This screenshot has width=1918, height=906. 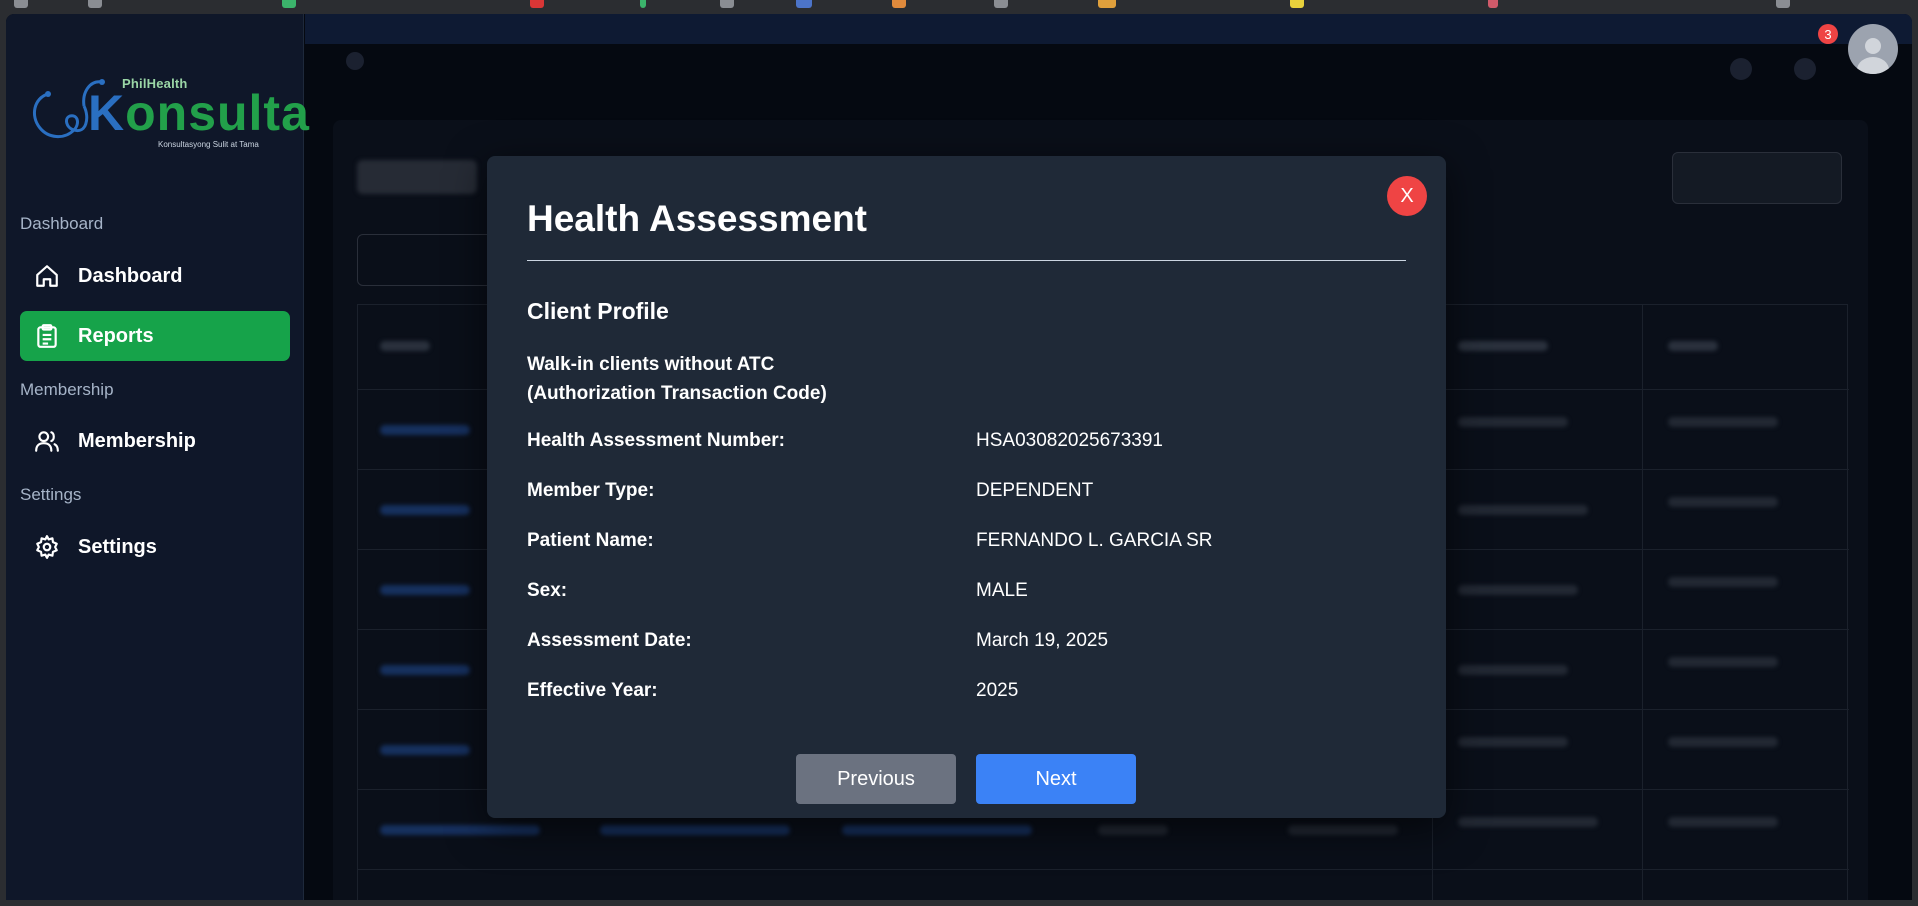 I want to click on sidebar-item-label: Dashboard, so click(x=130, y=275).